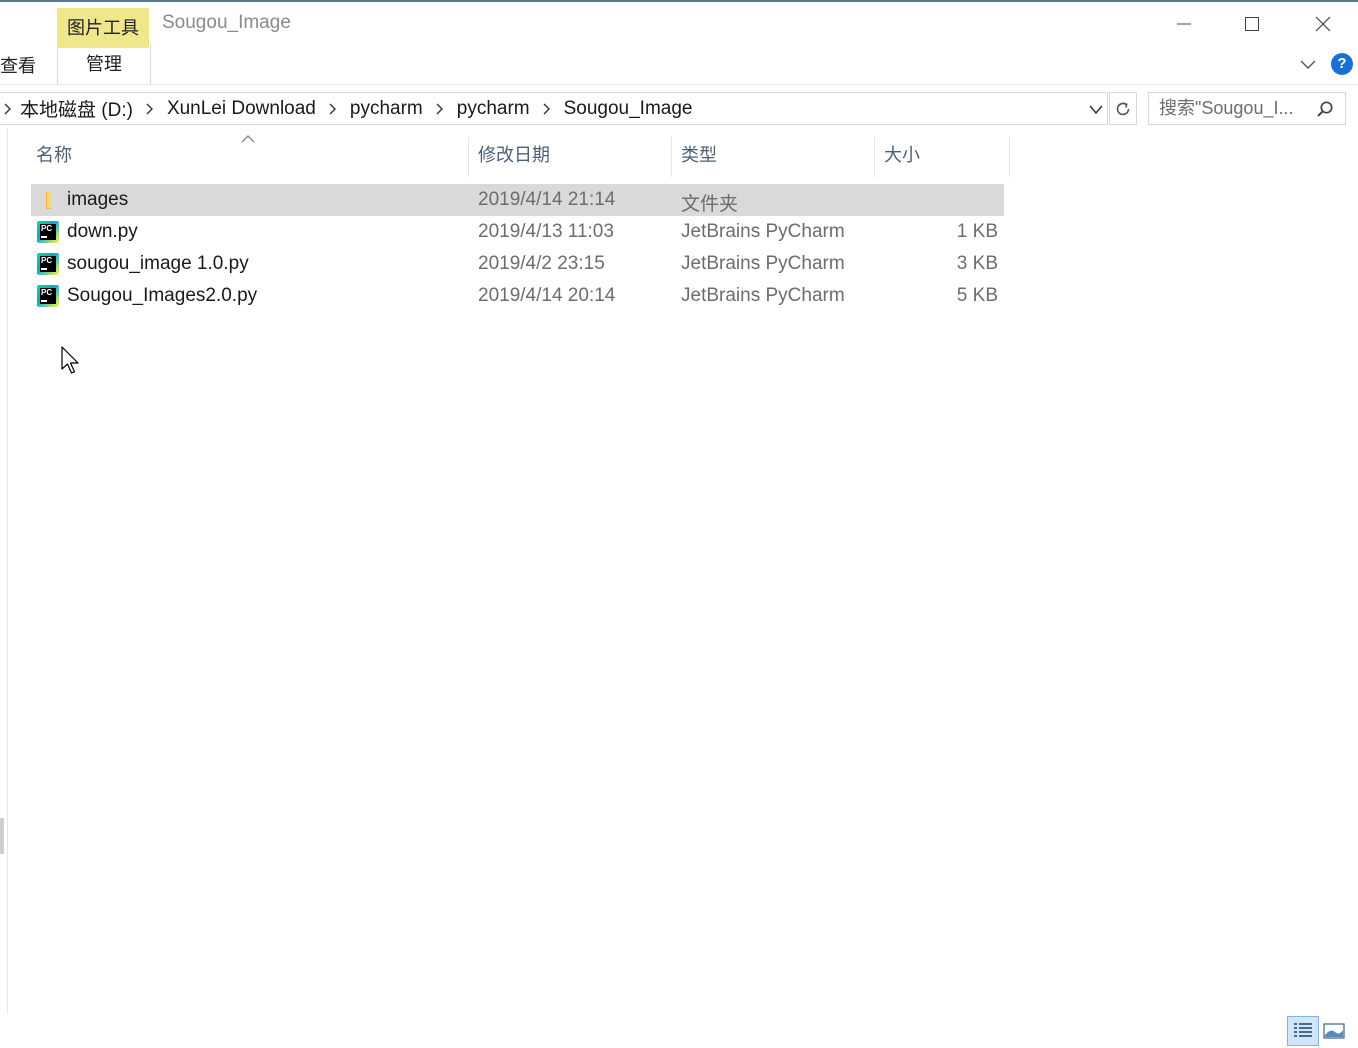 The height and width of the screenshot is (1048, 1358). Describe the element at coordinates (547, 295) in the screenshot. I see `file-date: 2019/4/14 20:14` at that location.